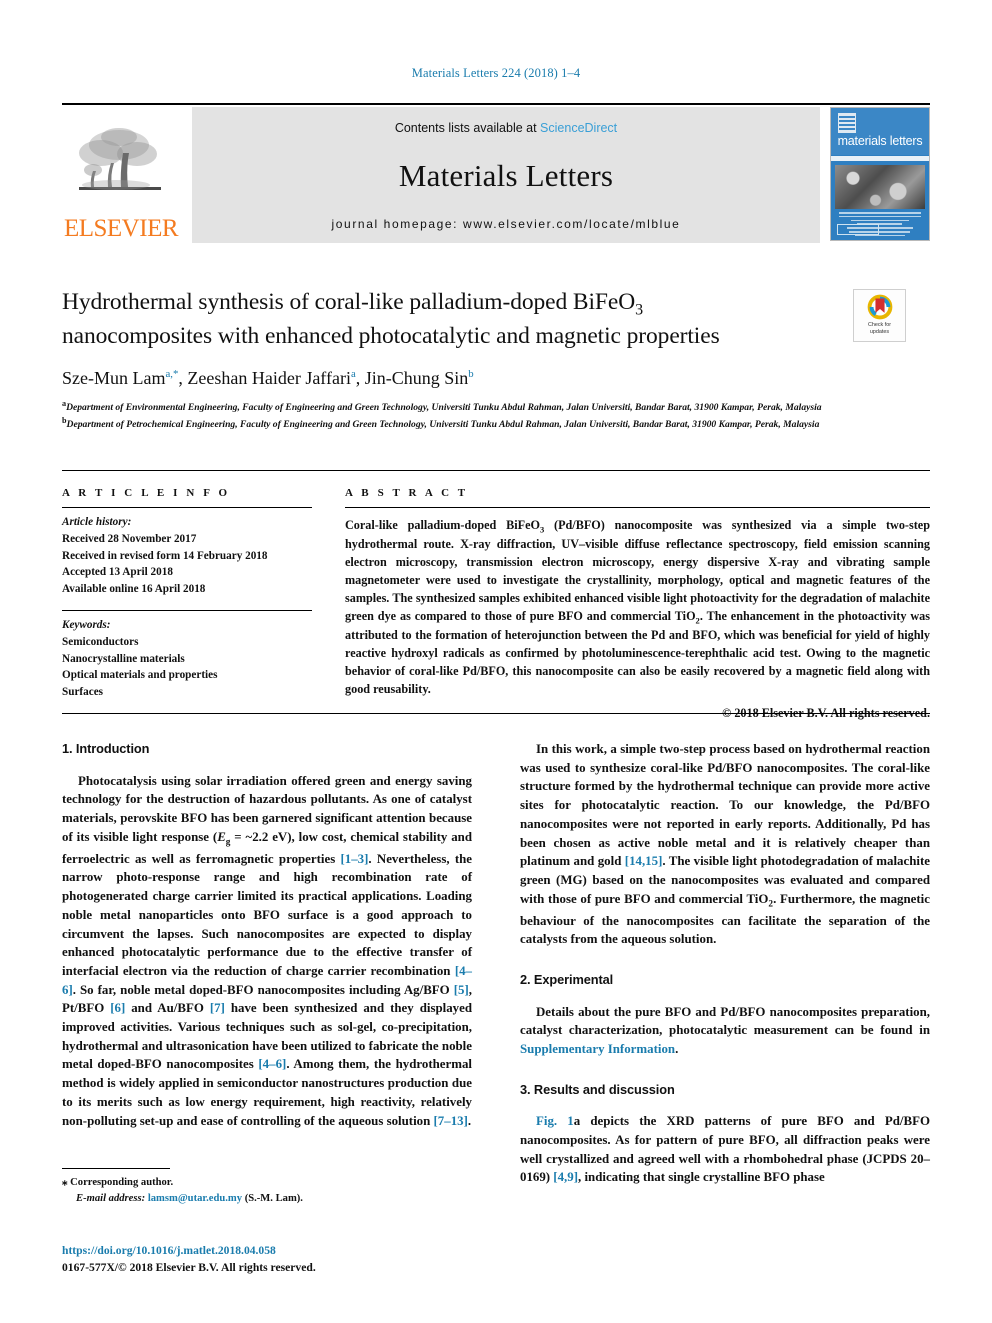  I want to click on cover-micrograph-image, so click(880, 187).